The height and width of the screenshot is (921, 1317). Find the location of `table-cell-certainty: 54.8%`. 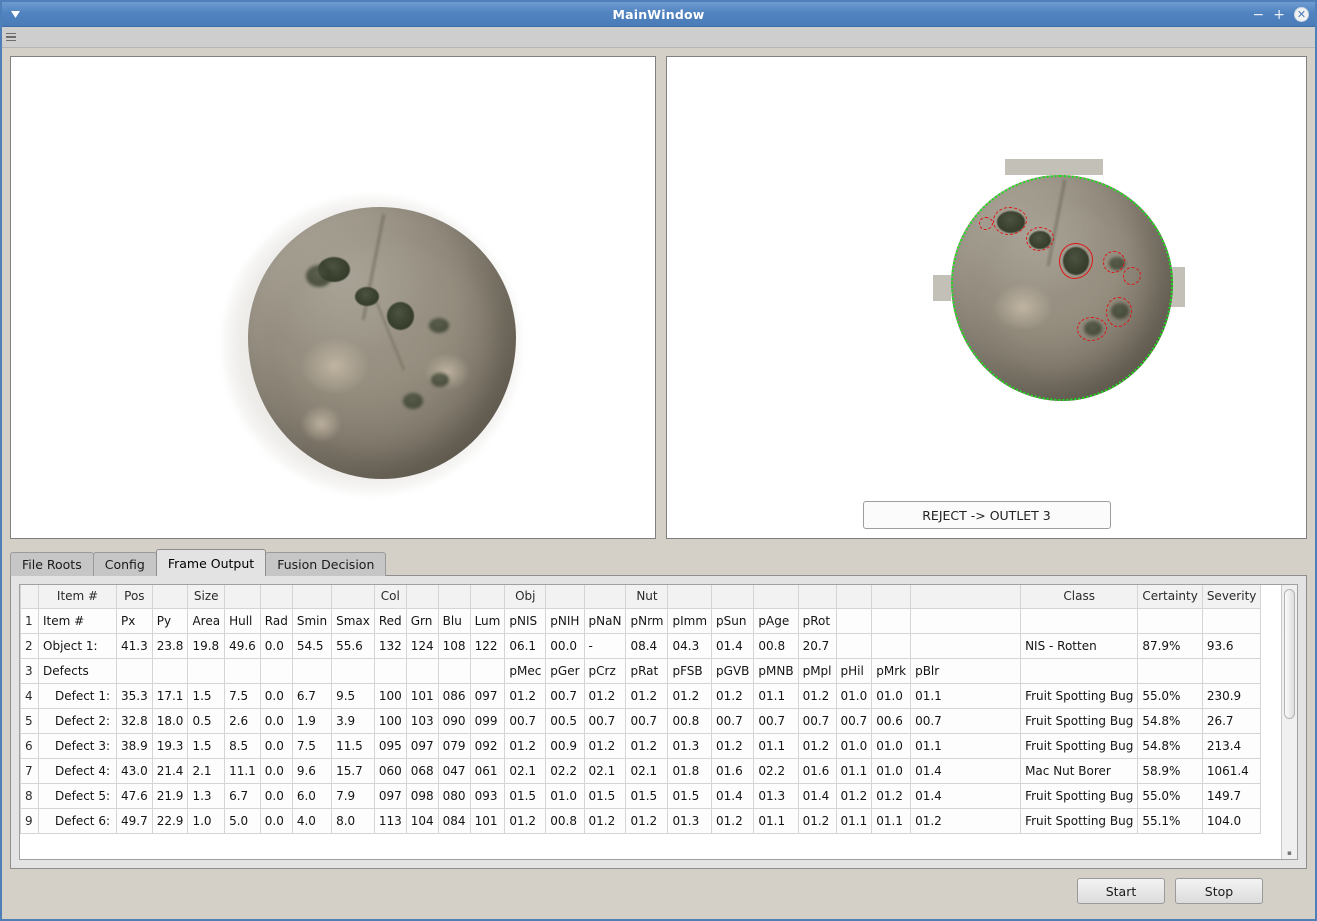

table-cell-certainty: 54.8% is located at coordinates (1170, 720).